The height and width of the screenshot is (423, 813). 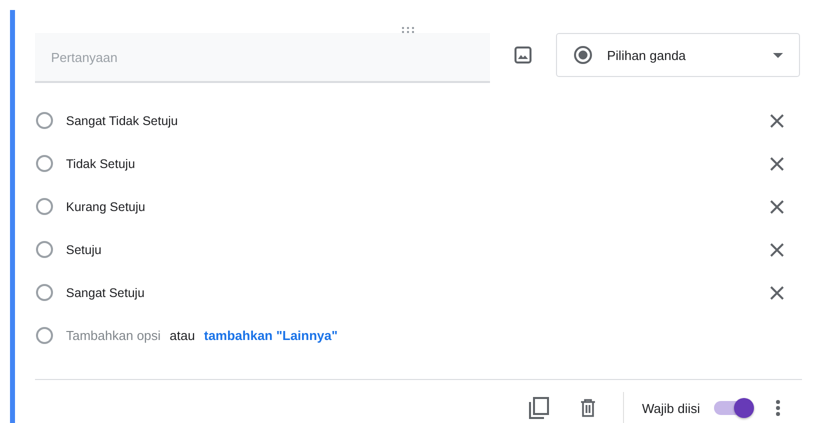 What do you see at coordinates (418, 121) in the screenshot?
I see `option-label: Sangat Tidak Setuju` at bounding box center [418, 121].